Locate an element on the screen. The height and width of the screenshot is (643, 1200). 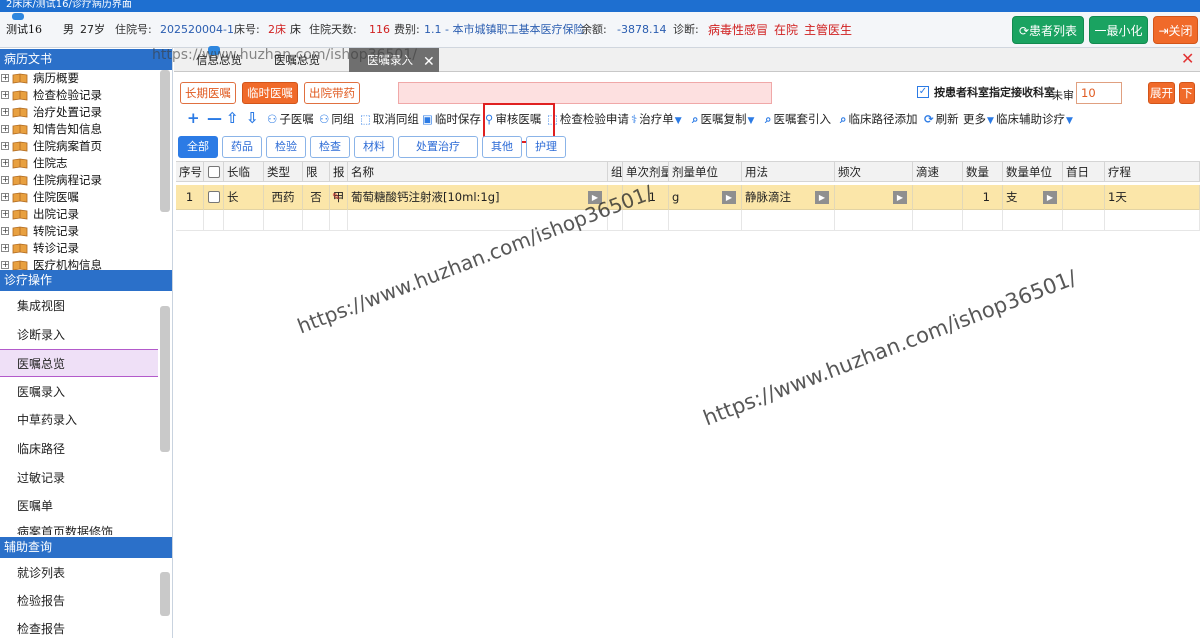
ops-nav-item: 病案首页数据修饰 is located at coordinates (79, 528).